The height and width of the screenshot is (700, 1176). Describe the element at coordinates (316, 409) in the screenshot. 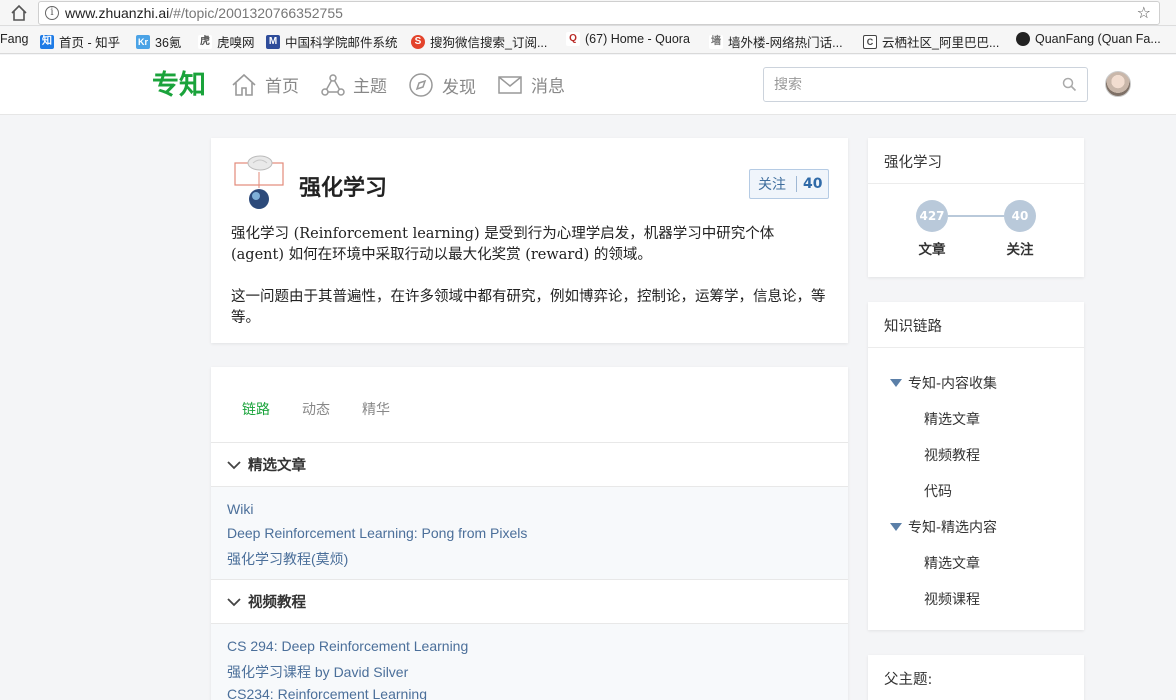

I see `tab-activity: 动态` at that location.